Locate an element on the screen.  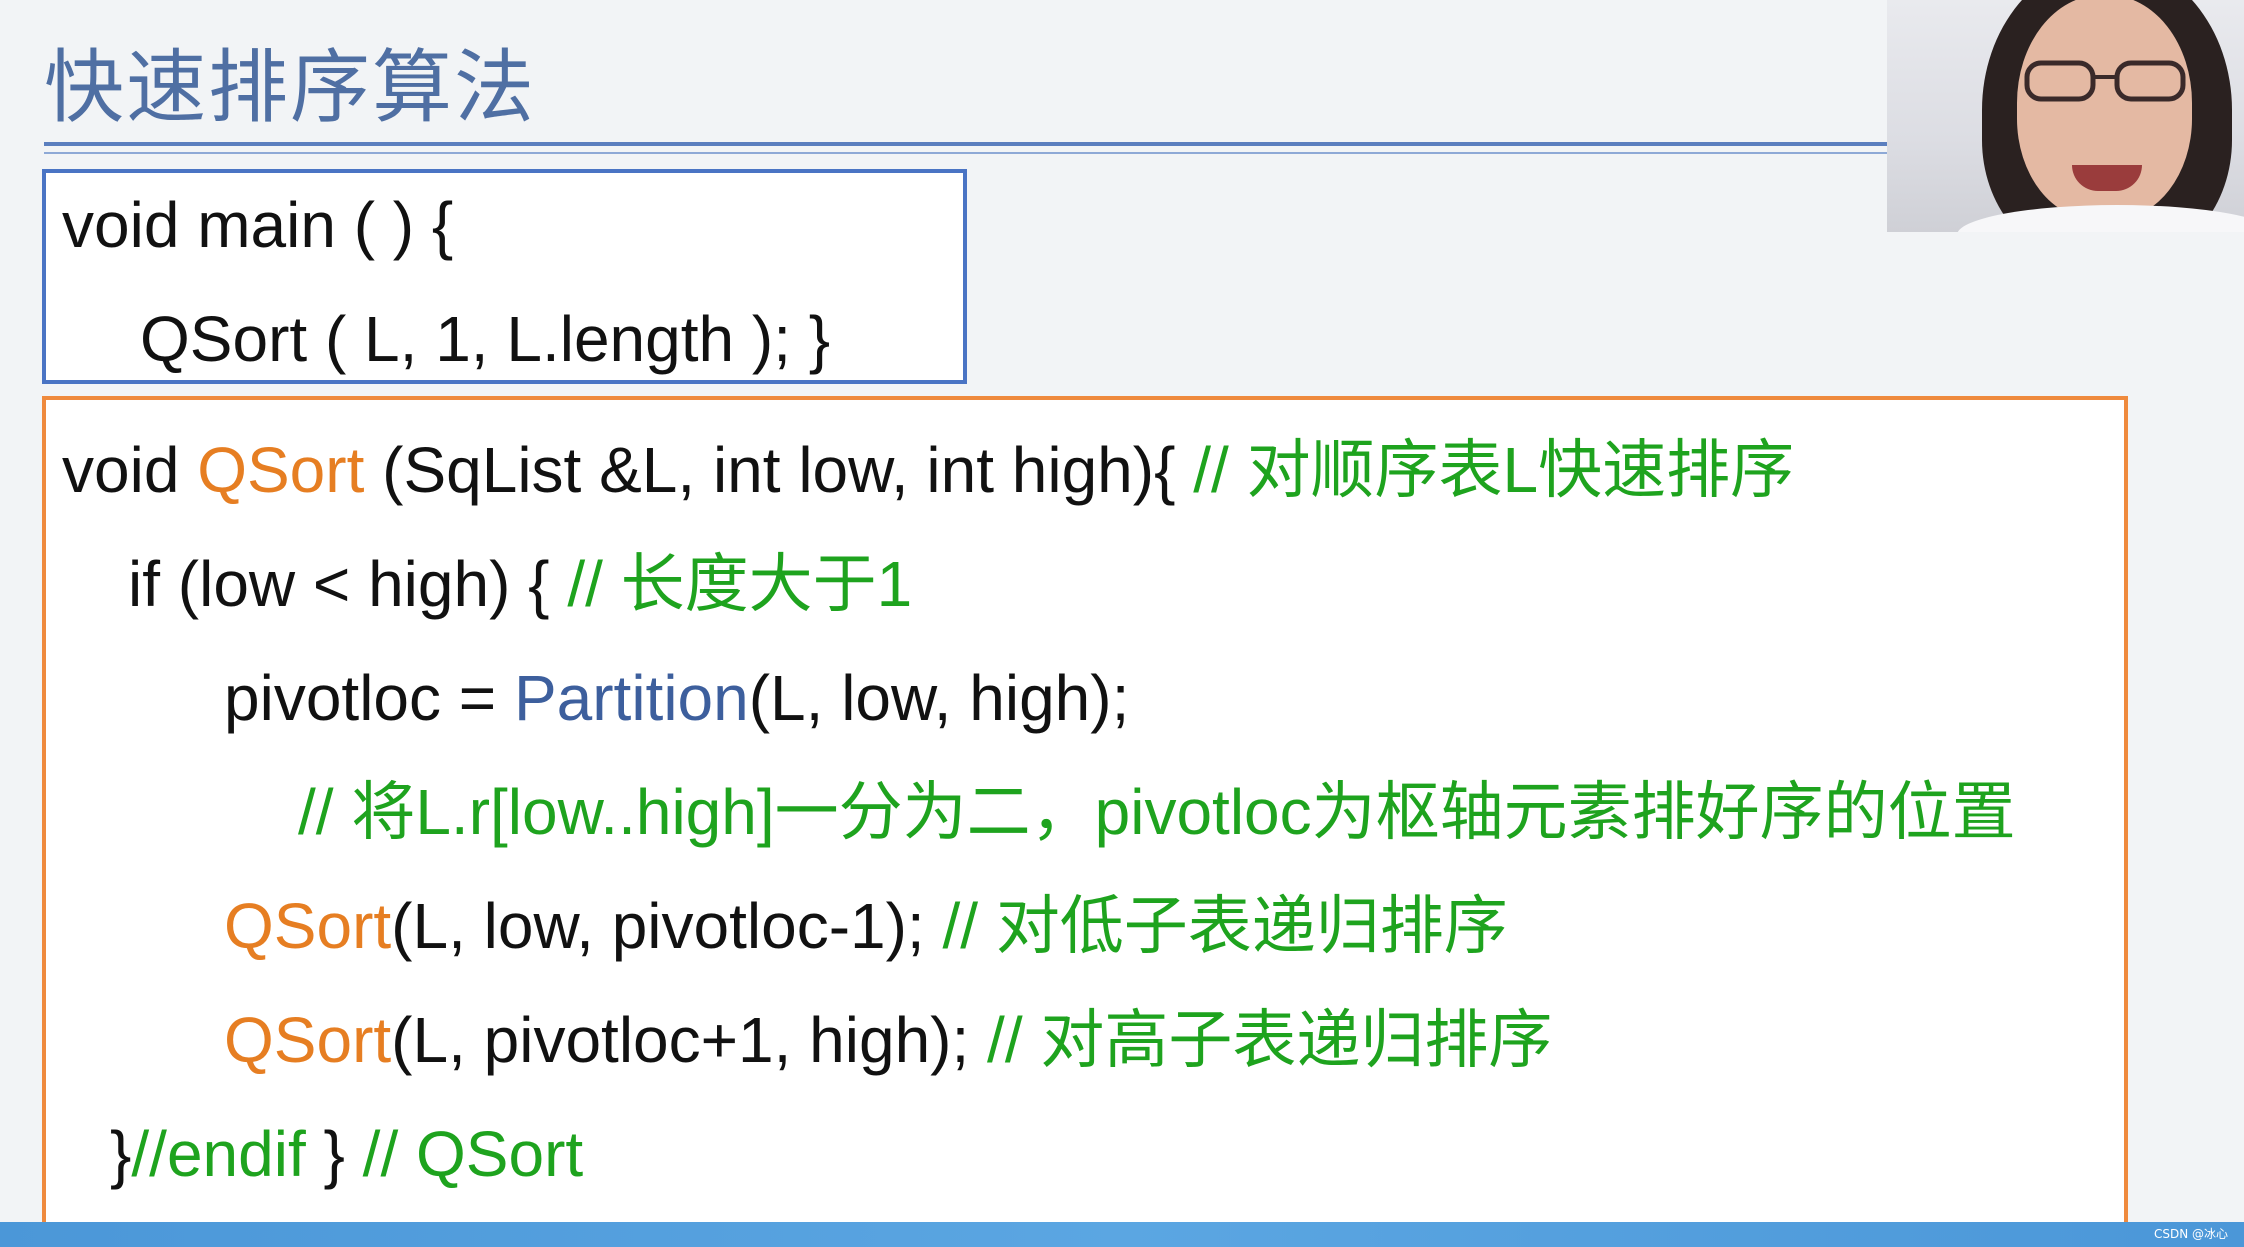
watermark: CSDN @冰心 is located at coordinates (2190, 1234).